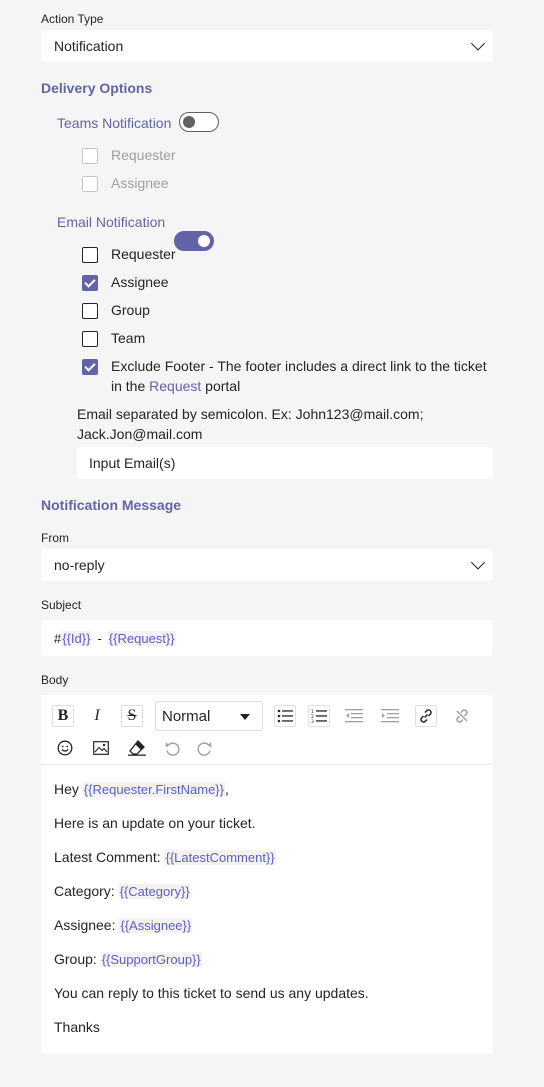 The height and width of the screenshot is (1087, 544). Describe the element at coordinates (128, 338) in the screenshot. I see `email-team-label: Team` at that location.